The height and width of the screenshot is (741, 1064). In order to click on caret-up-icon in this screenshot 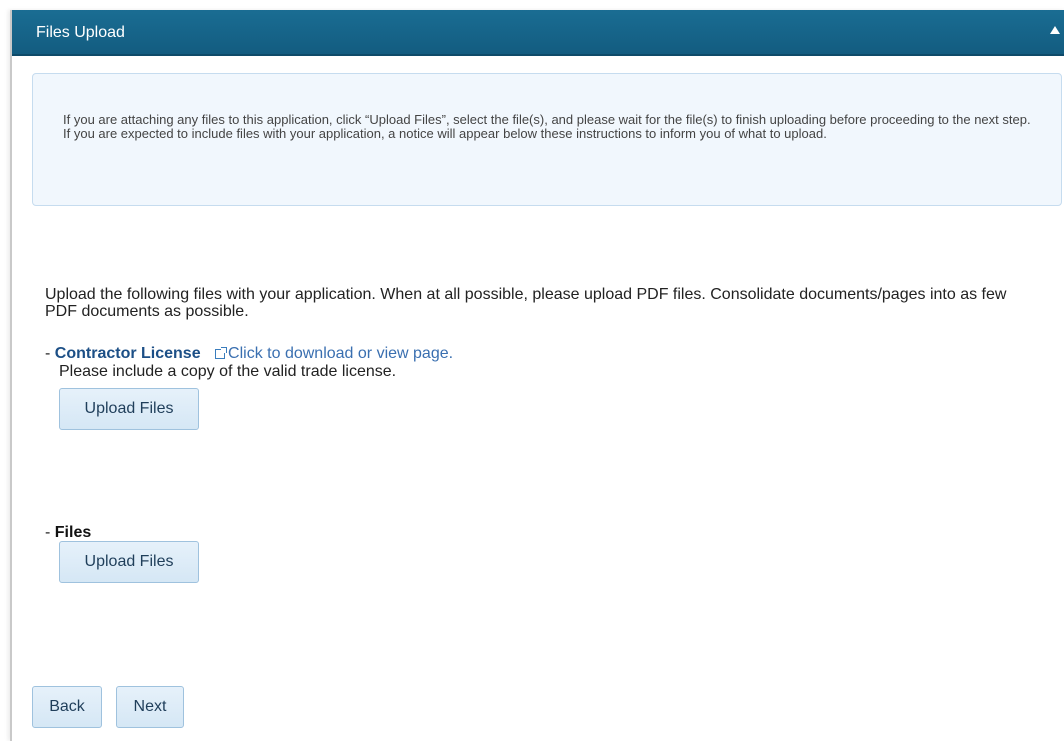, I will do `click(1055, 30)`.